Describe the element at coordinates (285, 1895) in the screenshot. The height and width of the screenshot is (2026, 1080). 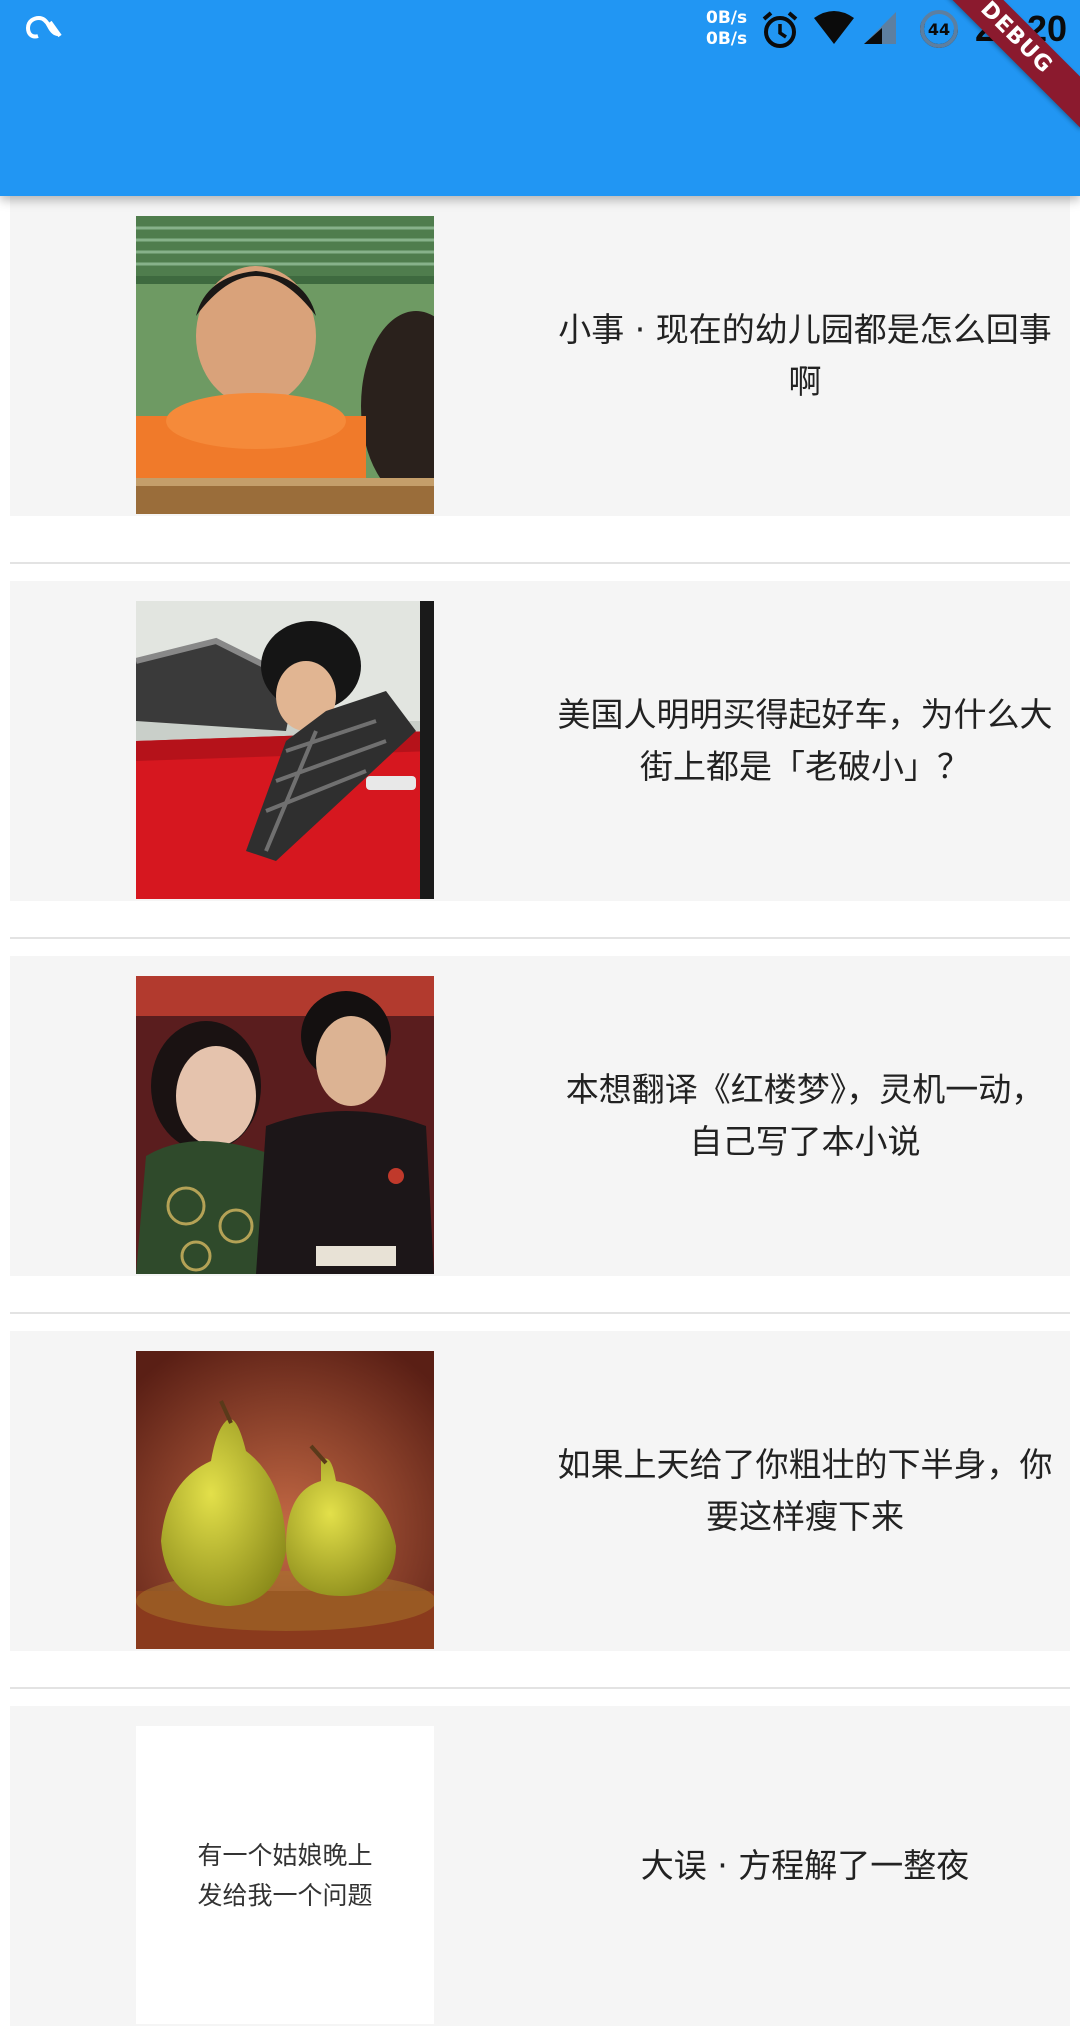
I see `thumbnail-text-line: 发给我一个问题` at that location.